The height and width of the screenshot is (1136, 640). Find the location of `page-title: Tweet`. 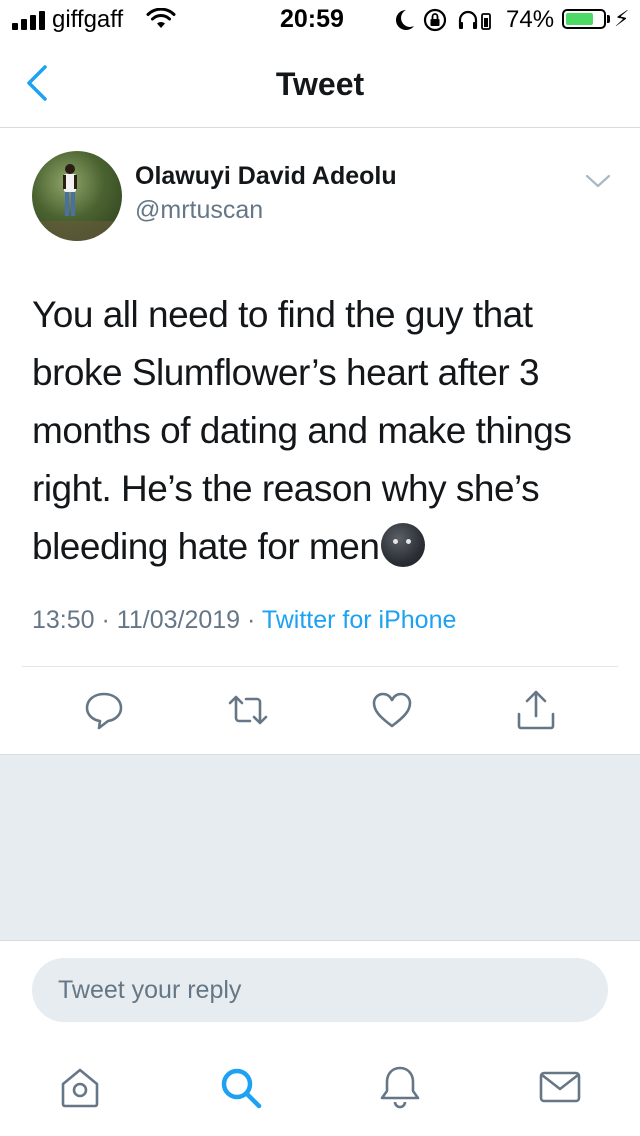

page-title: Tweet is located at coordinates (320, 84).